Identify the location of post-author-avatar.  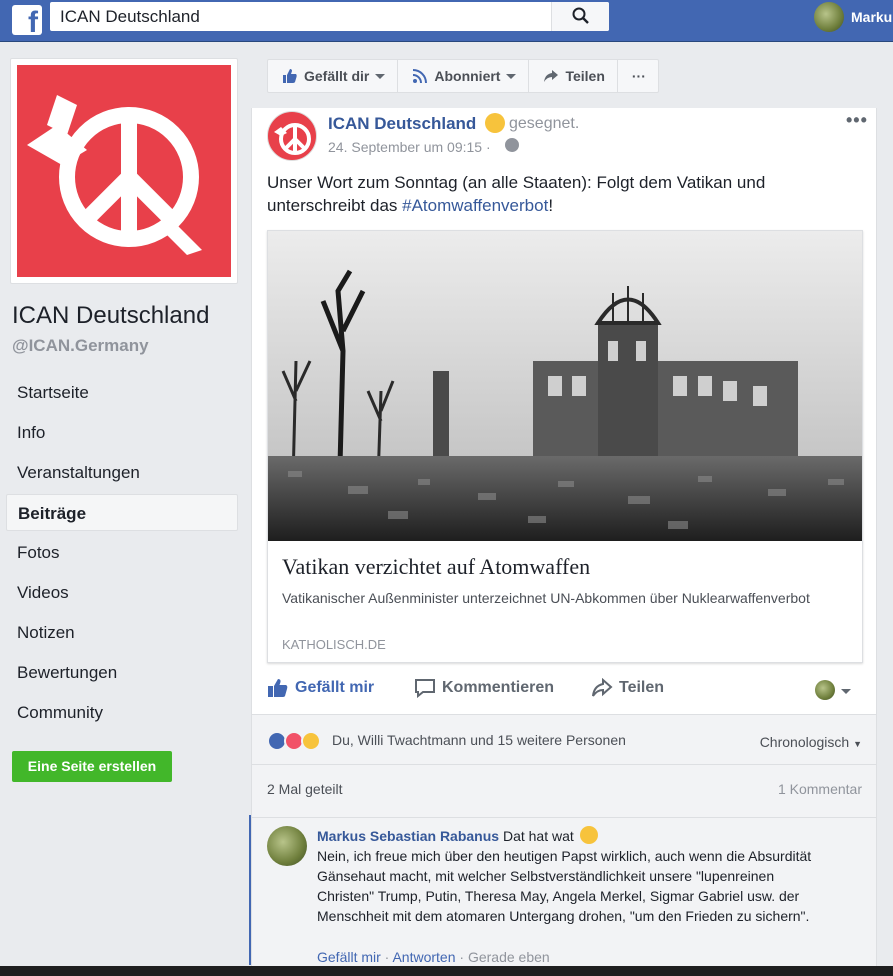
(292, 136).